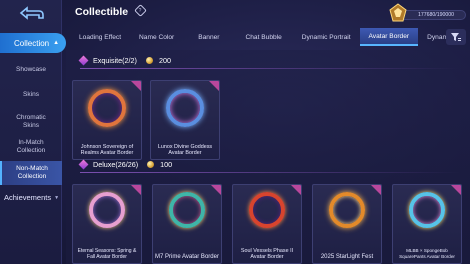  Describe the element at coordinates (166, 164) in the screenshot. I see `section-points: 100` at that location.